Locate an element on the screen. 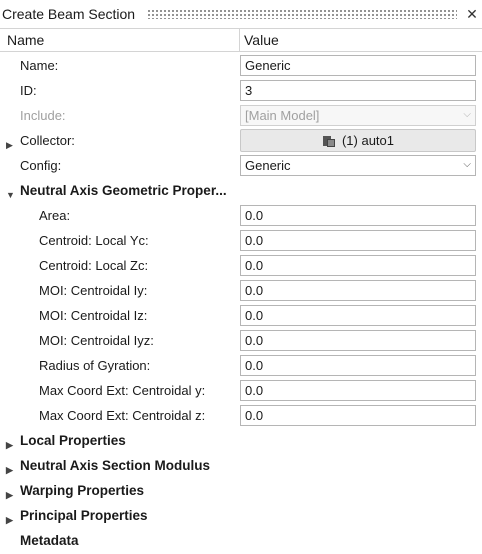 This screenshot has height=554, width=482. moi-iyz-label: MOI: Centroidal Iyz: is located at coordinates (96, 340).